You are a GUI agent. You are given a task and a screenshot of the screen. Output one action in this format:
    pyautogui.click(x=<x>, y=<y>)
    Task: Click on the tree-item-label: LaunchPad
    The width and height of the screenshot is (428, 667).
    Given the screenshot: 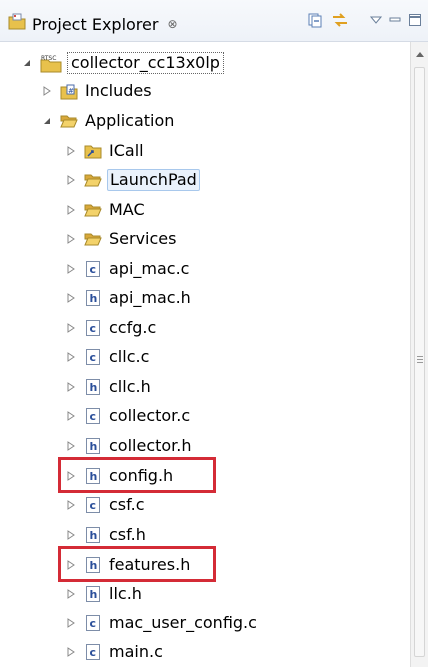 What is the action you would take?
    pyautogui.click(x=153, y=180)
    